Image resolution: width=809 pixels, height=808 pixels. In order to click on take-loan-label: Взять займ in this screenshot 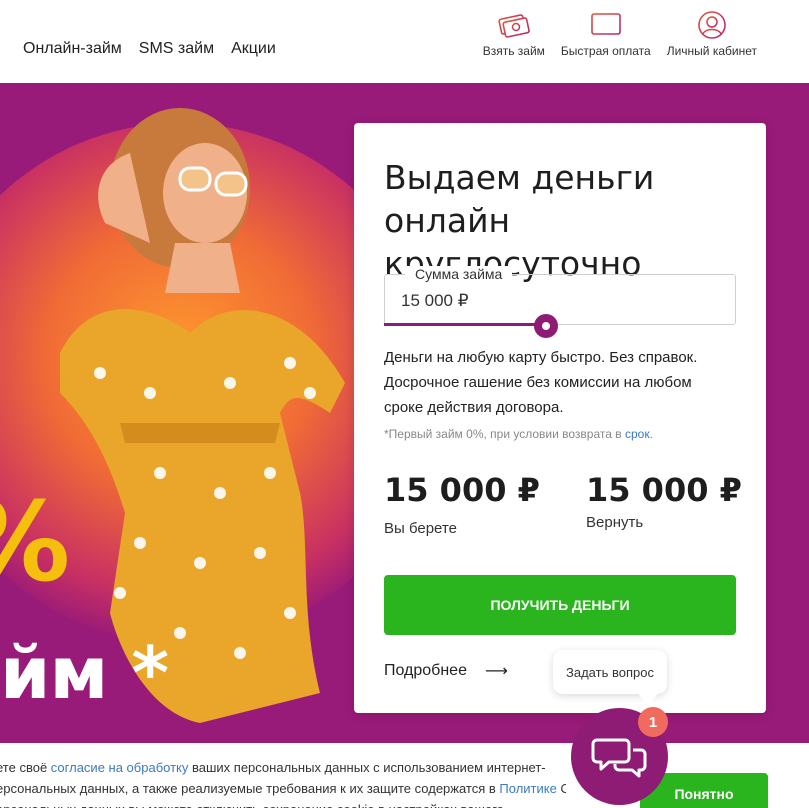, I will do `click(513, 51)`.